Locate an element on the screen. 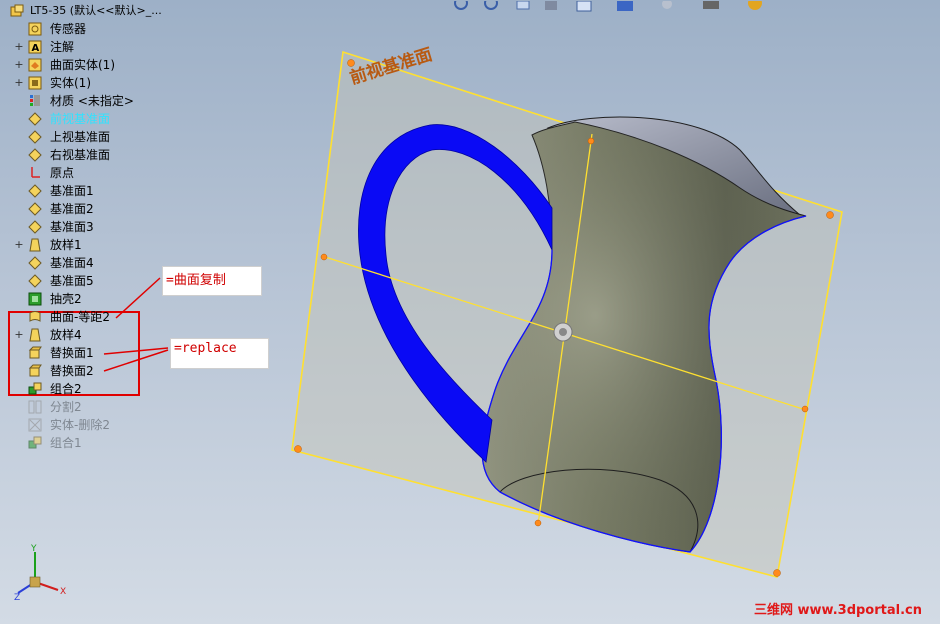  tree-item: + 放样1 is located at coordinates (160, 245).